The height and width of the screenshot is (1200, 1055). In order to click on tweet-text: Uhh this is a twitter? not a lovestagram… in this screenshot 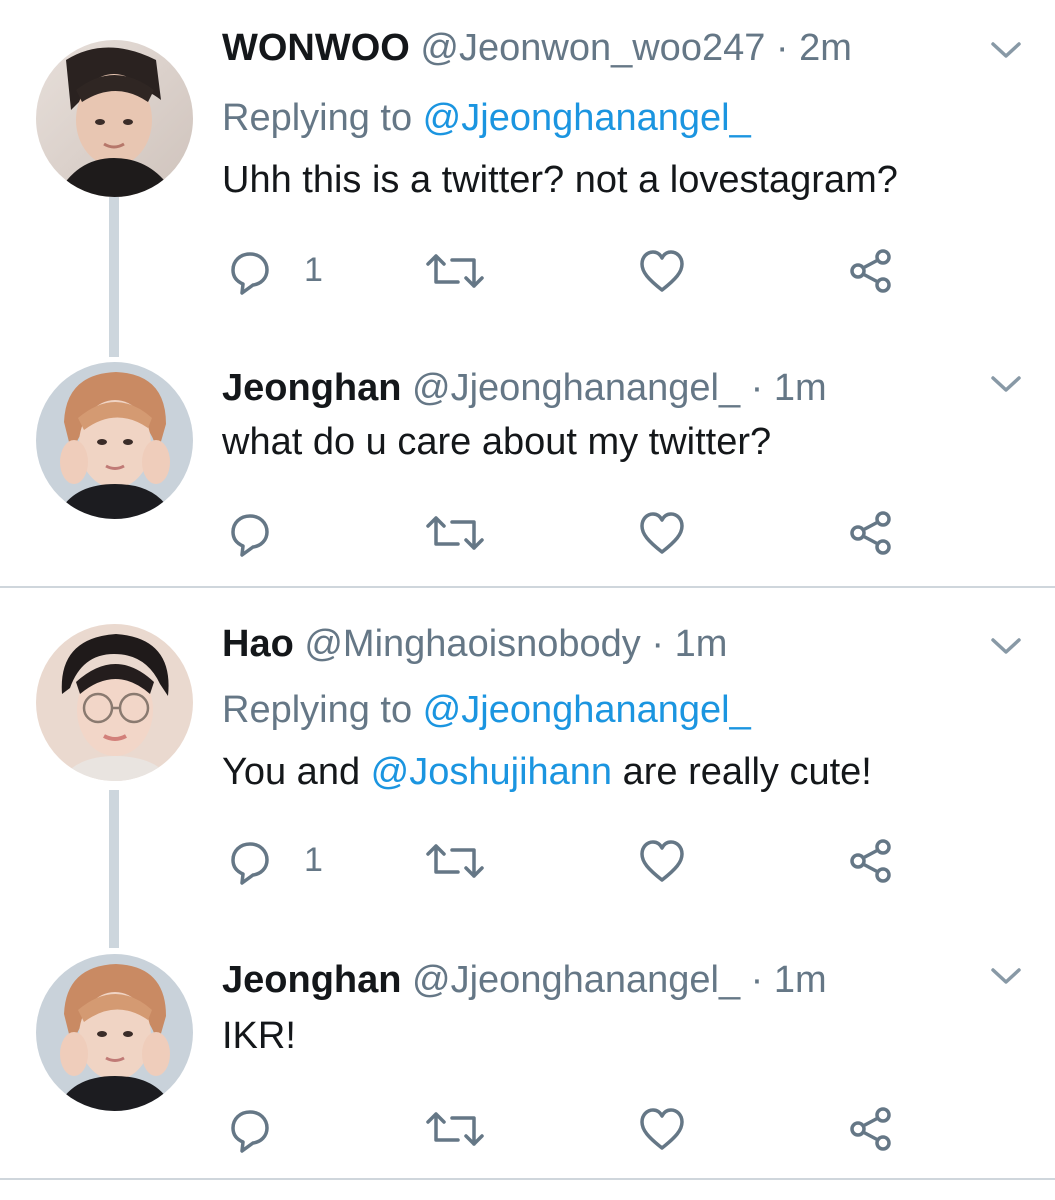, I will do `click(560, 180)`.